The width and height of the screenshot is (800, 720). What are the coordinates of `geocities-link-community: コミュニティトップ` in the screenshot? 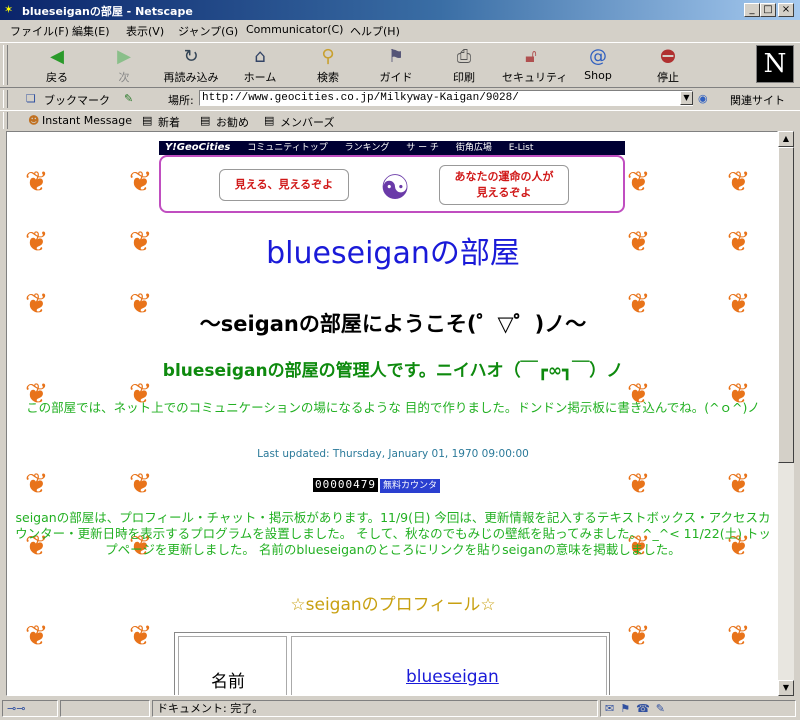 It's located at (287, 148).